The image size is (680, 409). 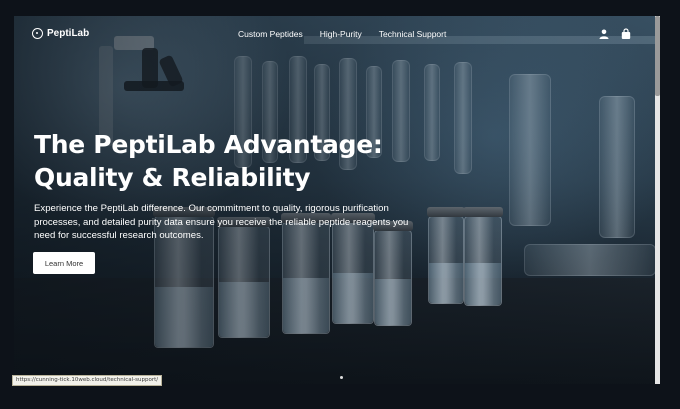 I want to click on nav-link-technical-support: Technical Support, so click(x=413, y=34).